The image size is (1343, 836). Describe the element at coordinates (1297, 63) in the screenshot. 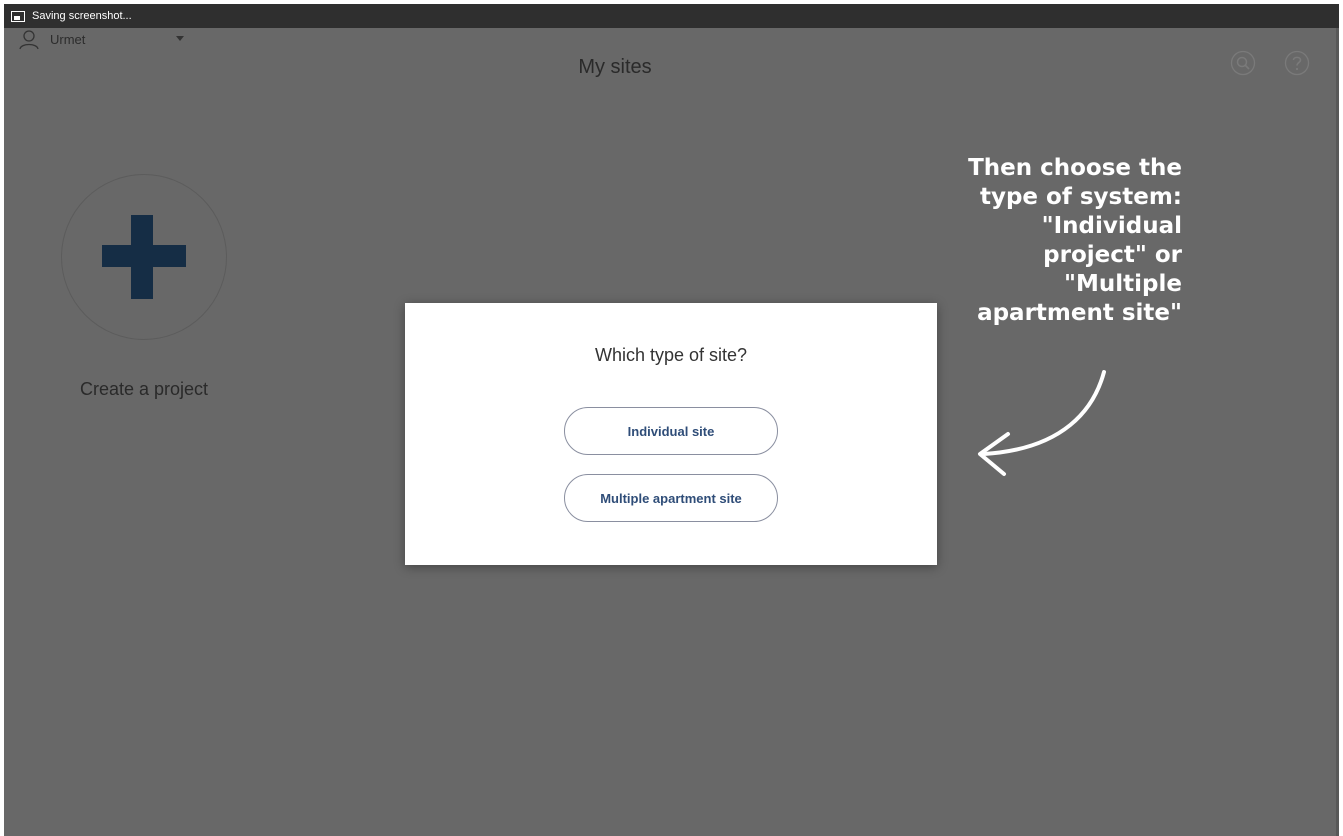

I see `help-icon` at that location.